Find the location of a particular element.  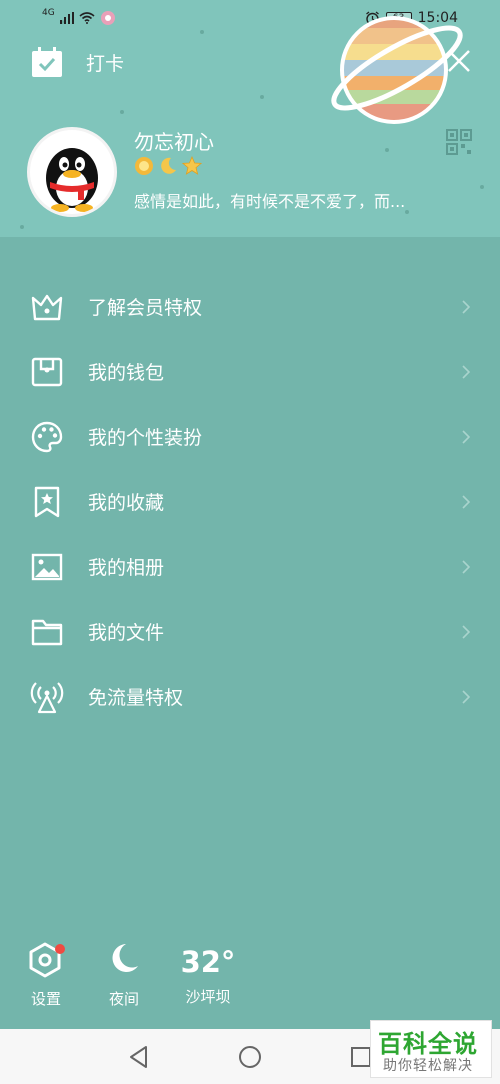

menu-item-label: 我的收藏 is located at coordinates (126, 503).